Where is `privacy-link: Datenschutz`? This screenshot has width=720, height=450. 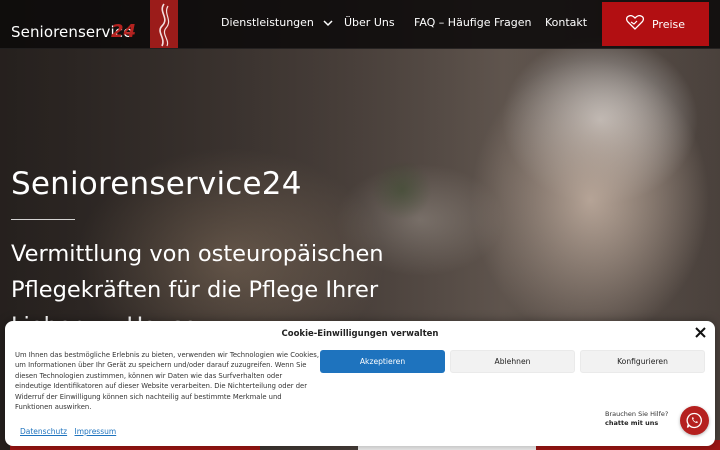 privacy-link: Datenschutz is located at coordinates (43, 431).